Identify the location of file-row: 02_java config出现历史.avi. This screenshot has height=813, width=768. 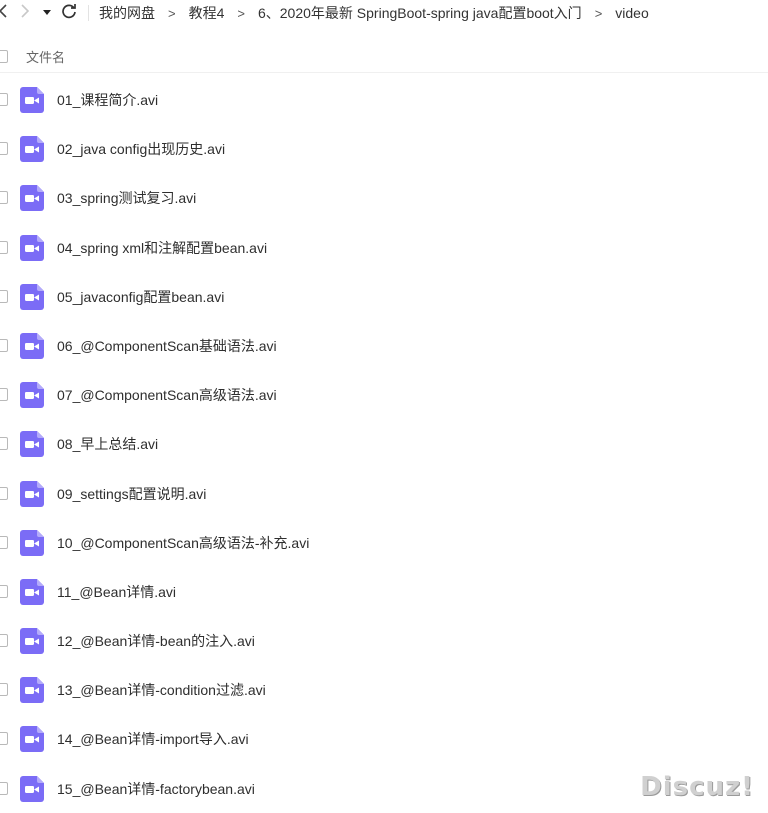
(384, 148).